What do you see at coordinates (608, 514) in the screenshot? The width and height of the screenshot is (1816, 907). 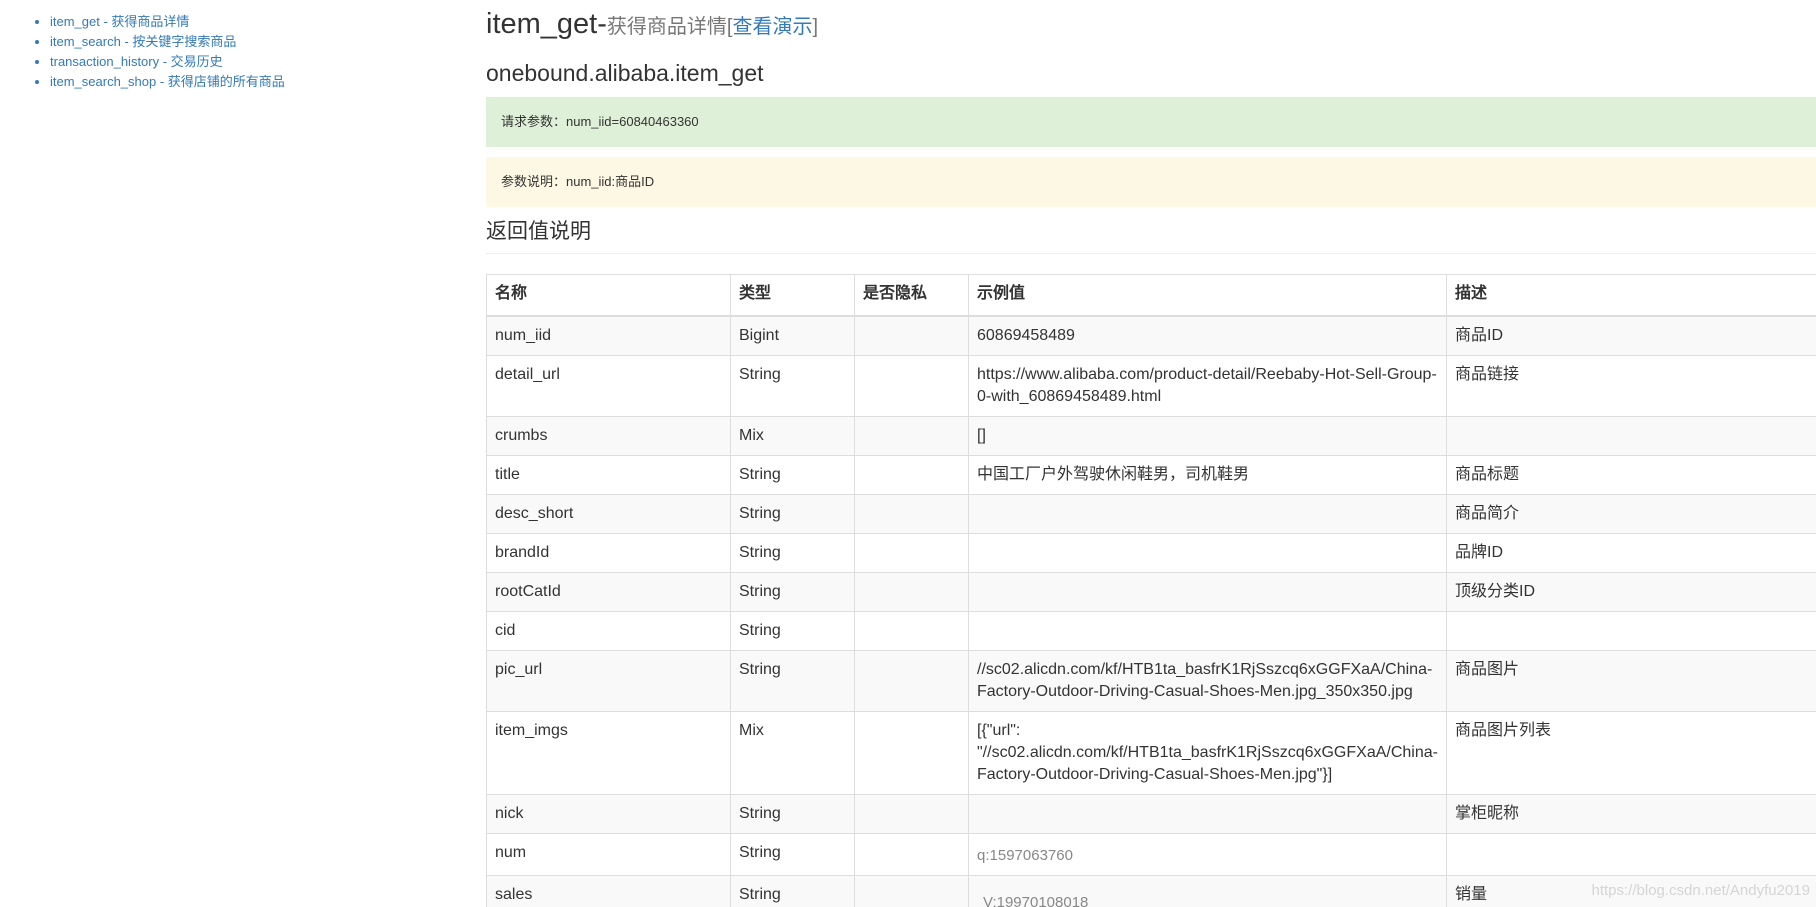 I see `cell-name: desc_short` at bounding box center [608, 514].